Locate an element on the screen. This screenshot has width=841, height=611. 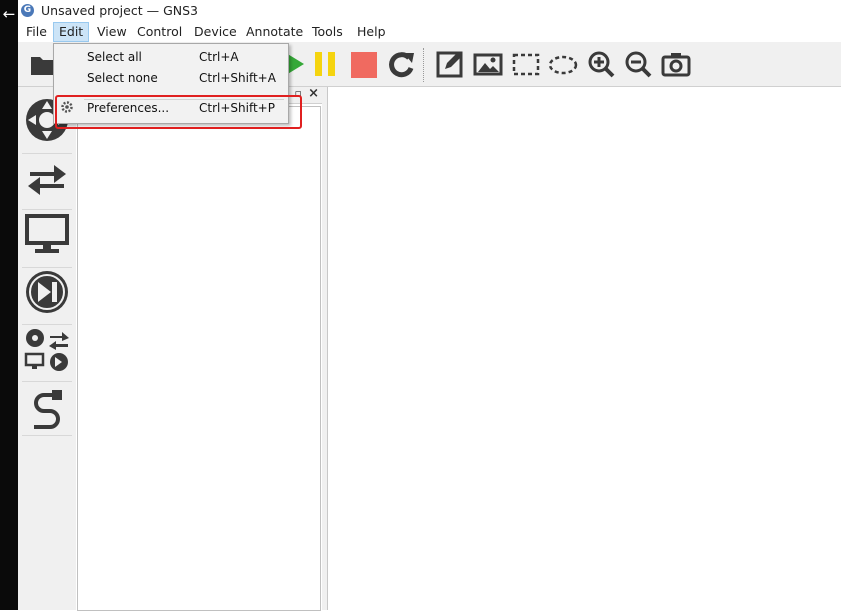
add-link-icon is located at coordinates (47, 408).